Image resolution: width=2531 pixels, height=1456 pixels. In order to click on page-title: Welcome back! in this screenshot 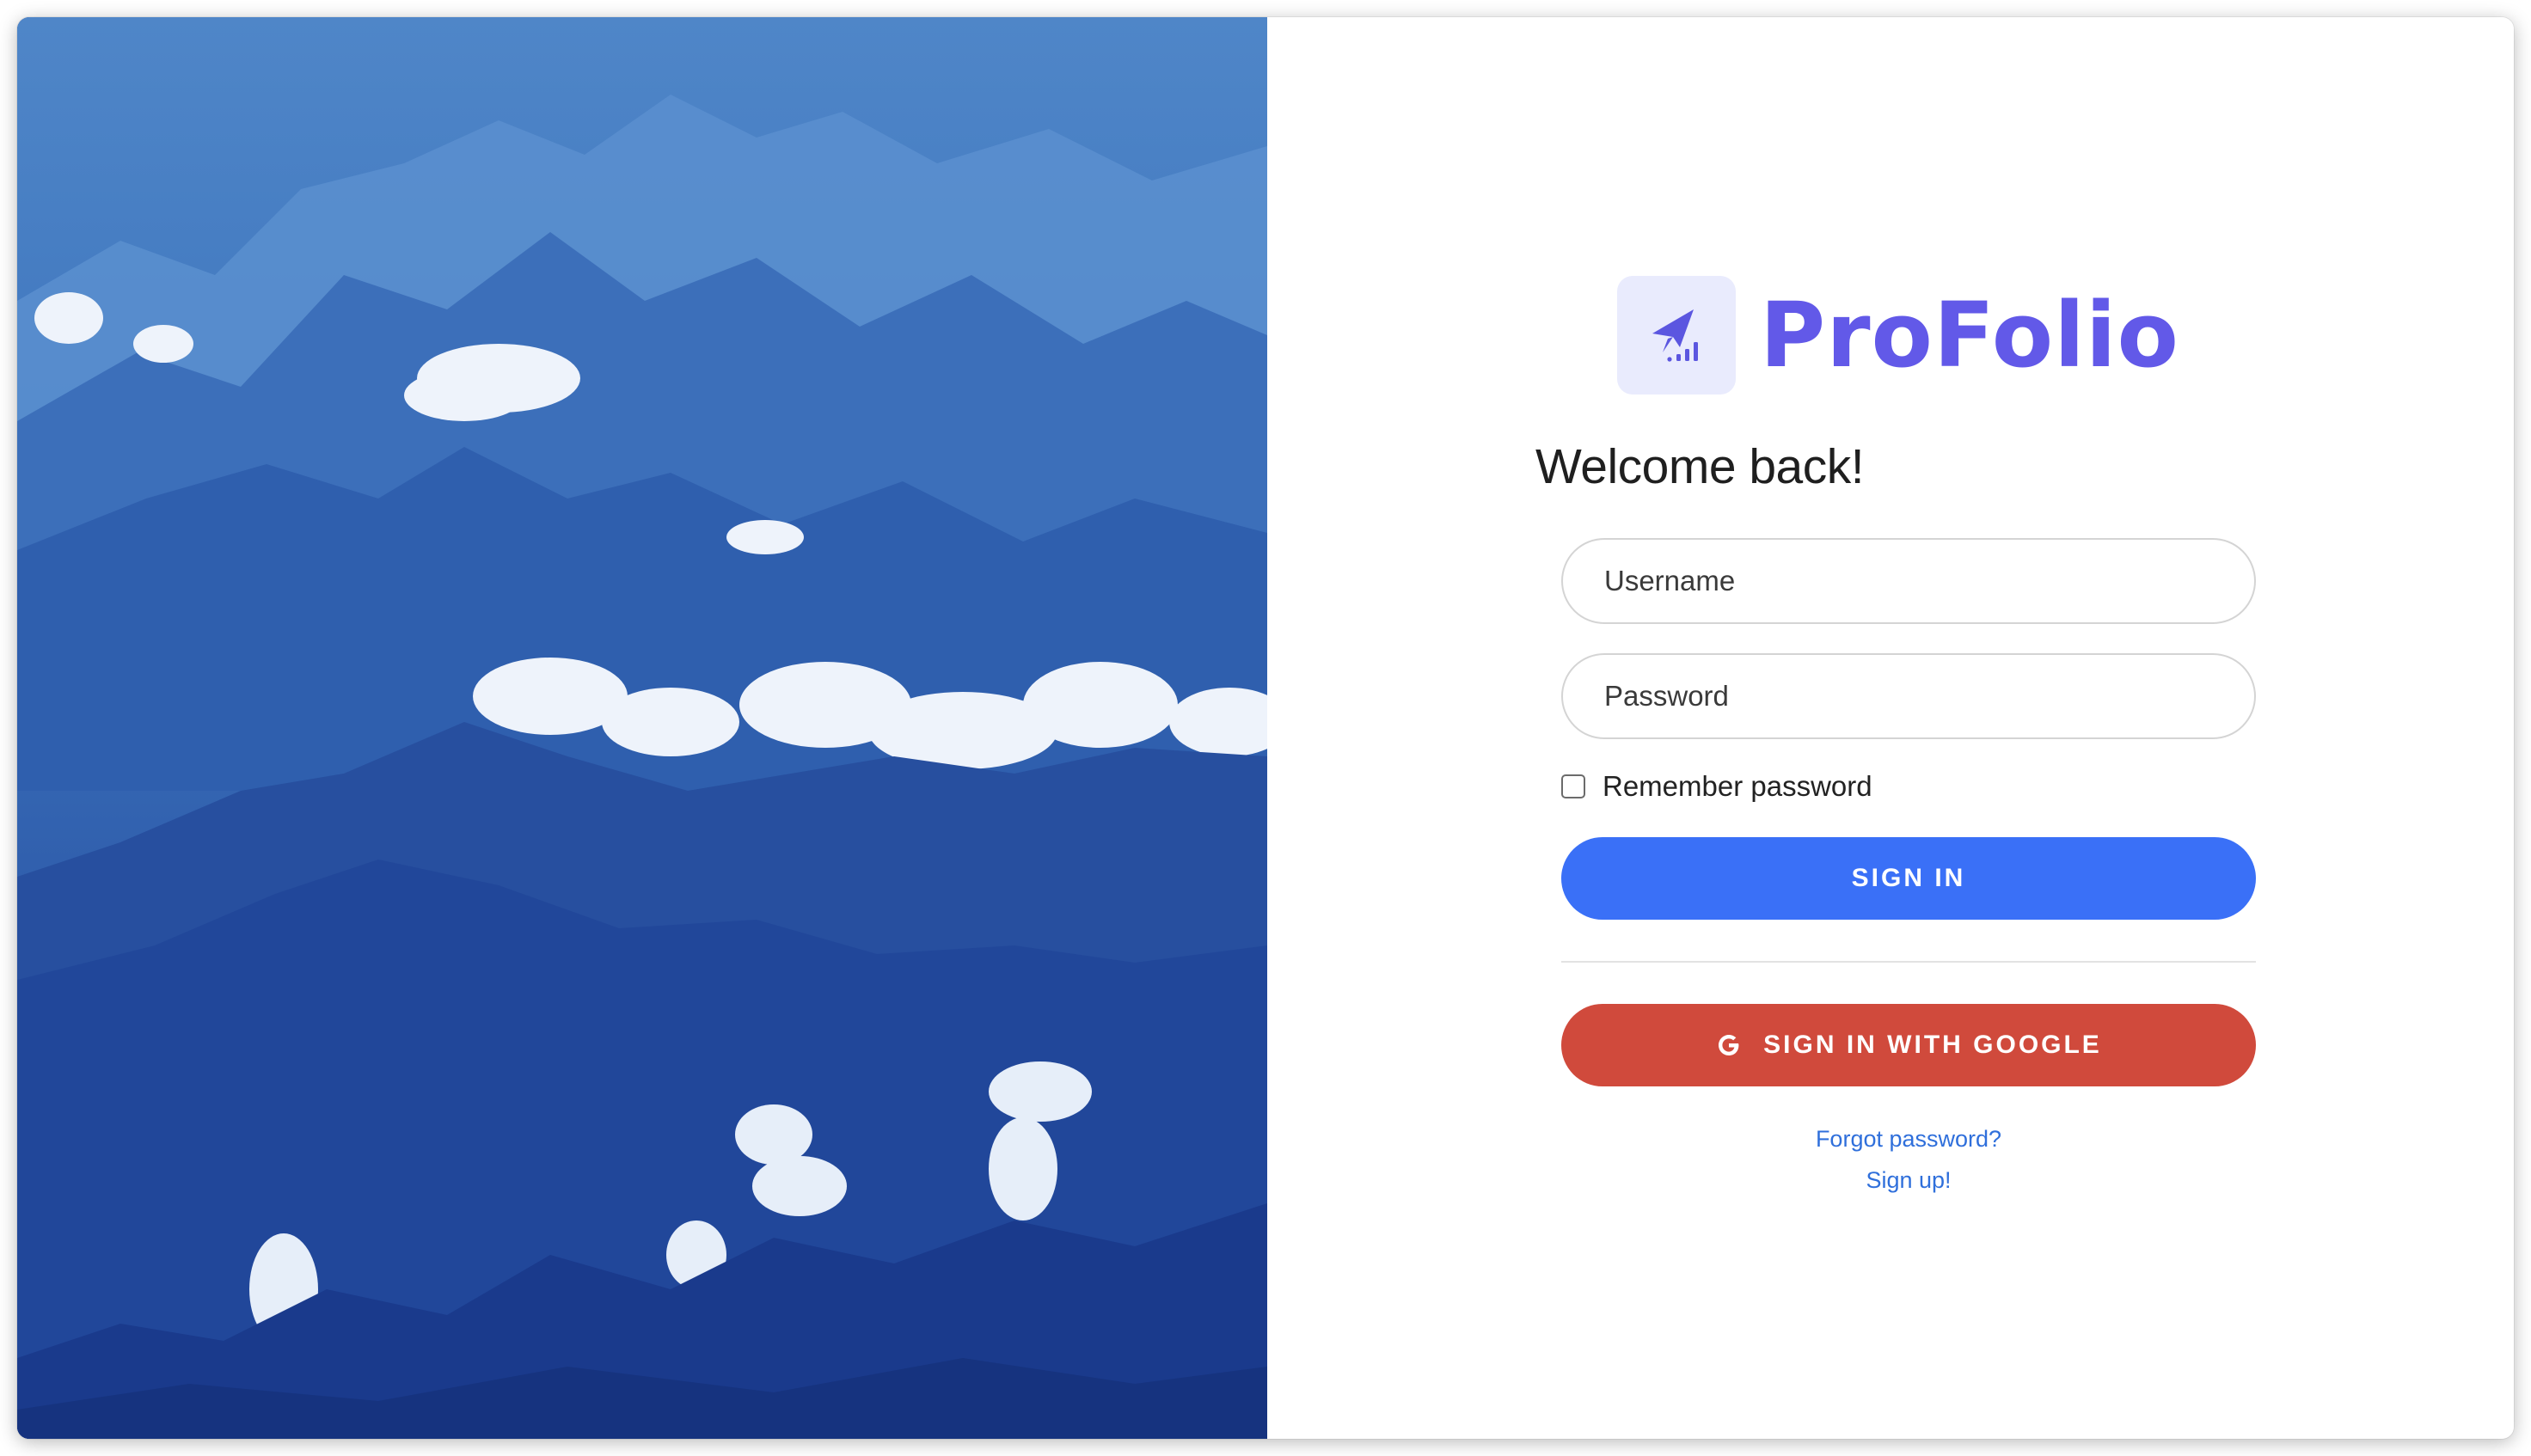, I will do `click(1700, 467)`.